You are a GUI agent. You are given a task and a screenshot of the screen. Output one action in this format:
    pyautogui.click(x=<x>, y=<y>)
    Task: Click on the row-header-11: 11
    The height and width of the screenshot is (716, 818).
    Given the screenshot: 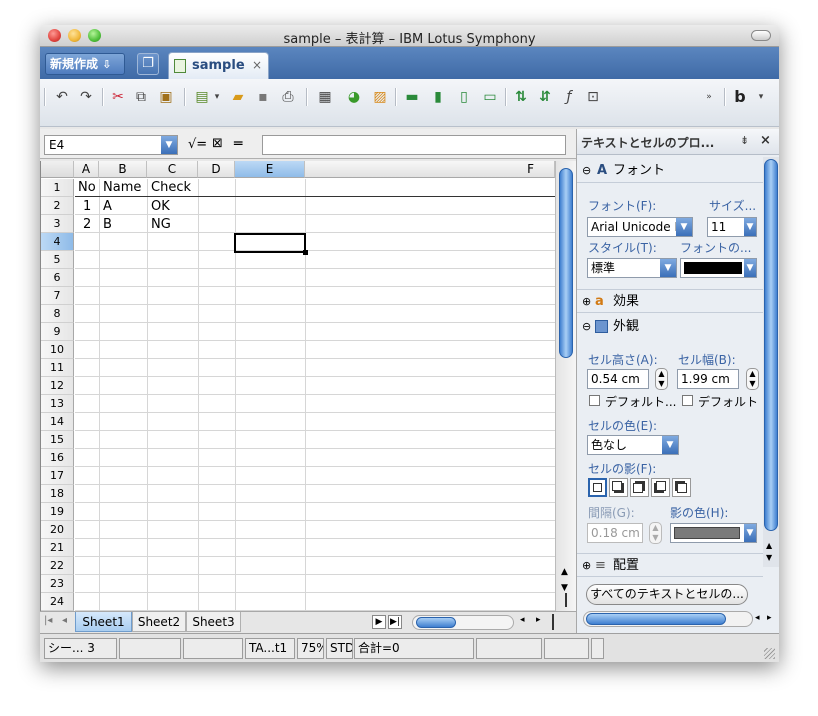 What is the action you would take?
    pyautogui.click(x=57, y=368)
    